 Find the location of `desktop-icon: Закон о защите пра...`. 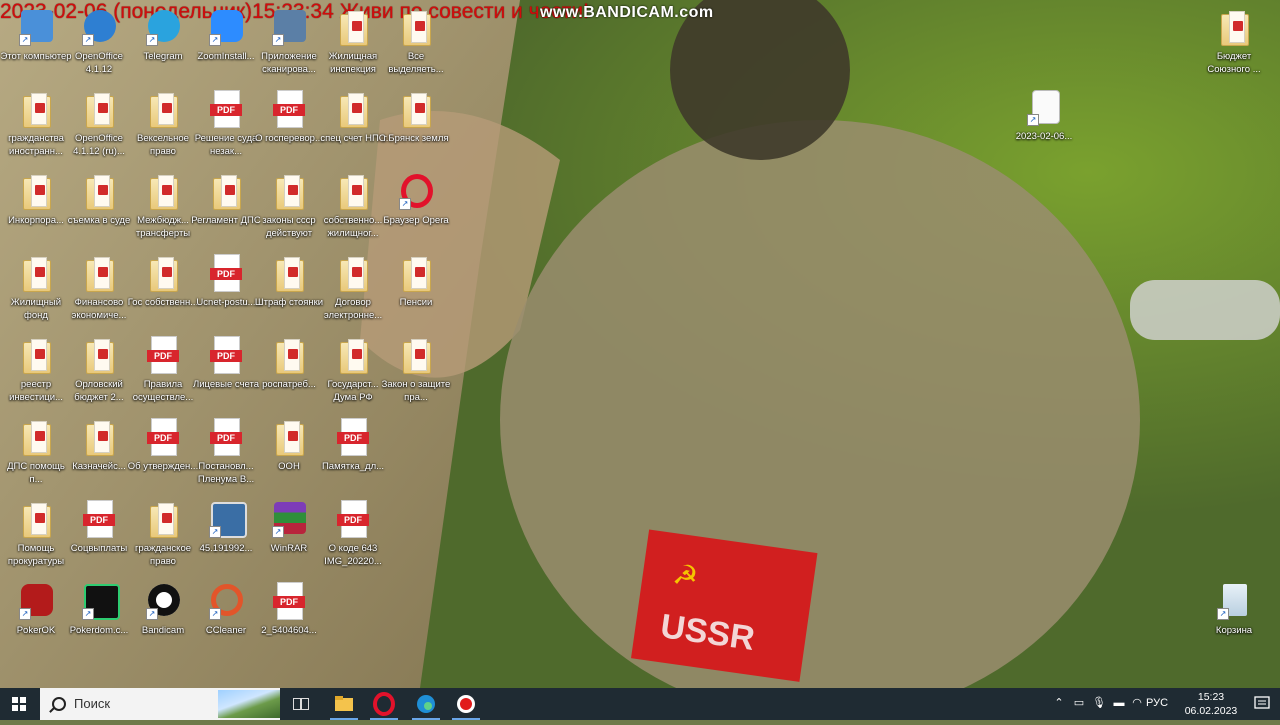

desktop-icon: Закон о защите пра... is located at coordinates (416, 370).